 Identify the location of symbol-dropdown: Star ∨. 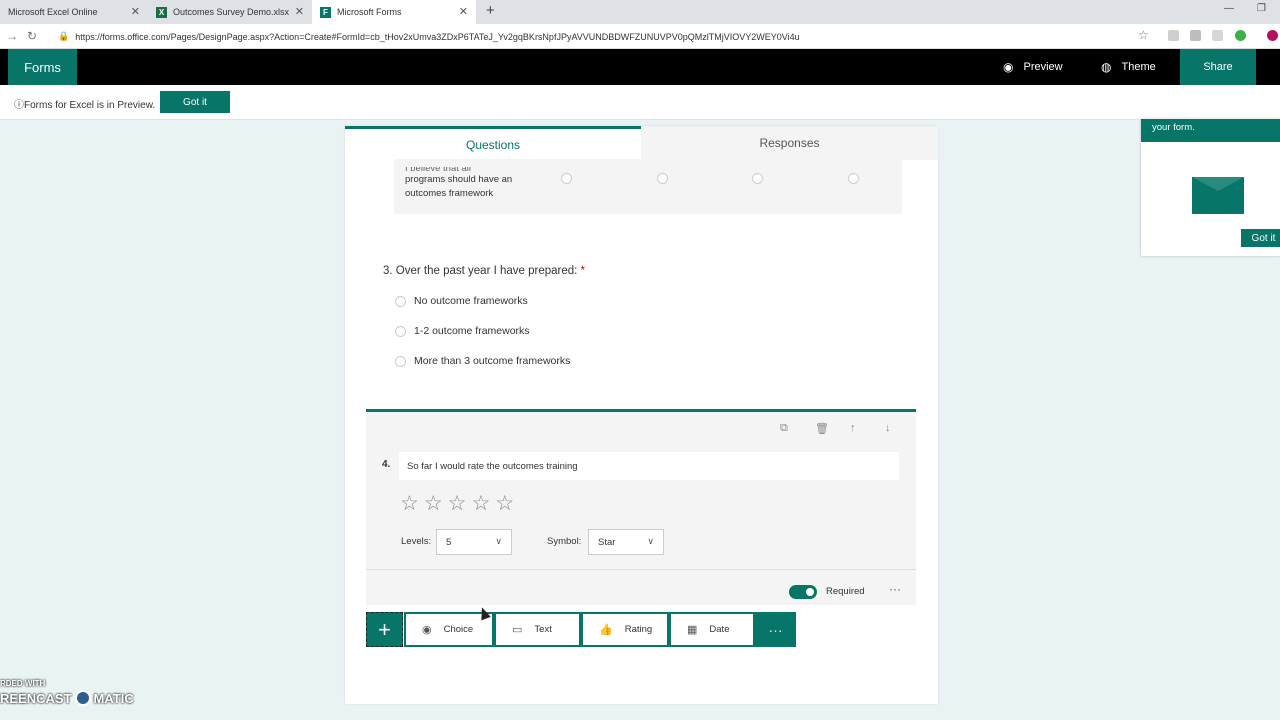
(626, 542).